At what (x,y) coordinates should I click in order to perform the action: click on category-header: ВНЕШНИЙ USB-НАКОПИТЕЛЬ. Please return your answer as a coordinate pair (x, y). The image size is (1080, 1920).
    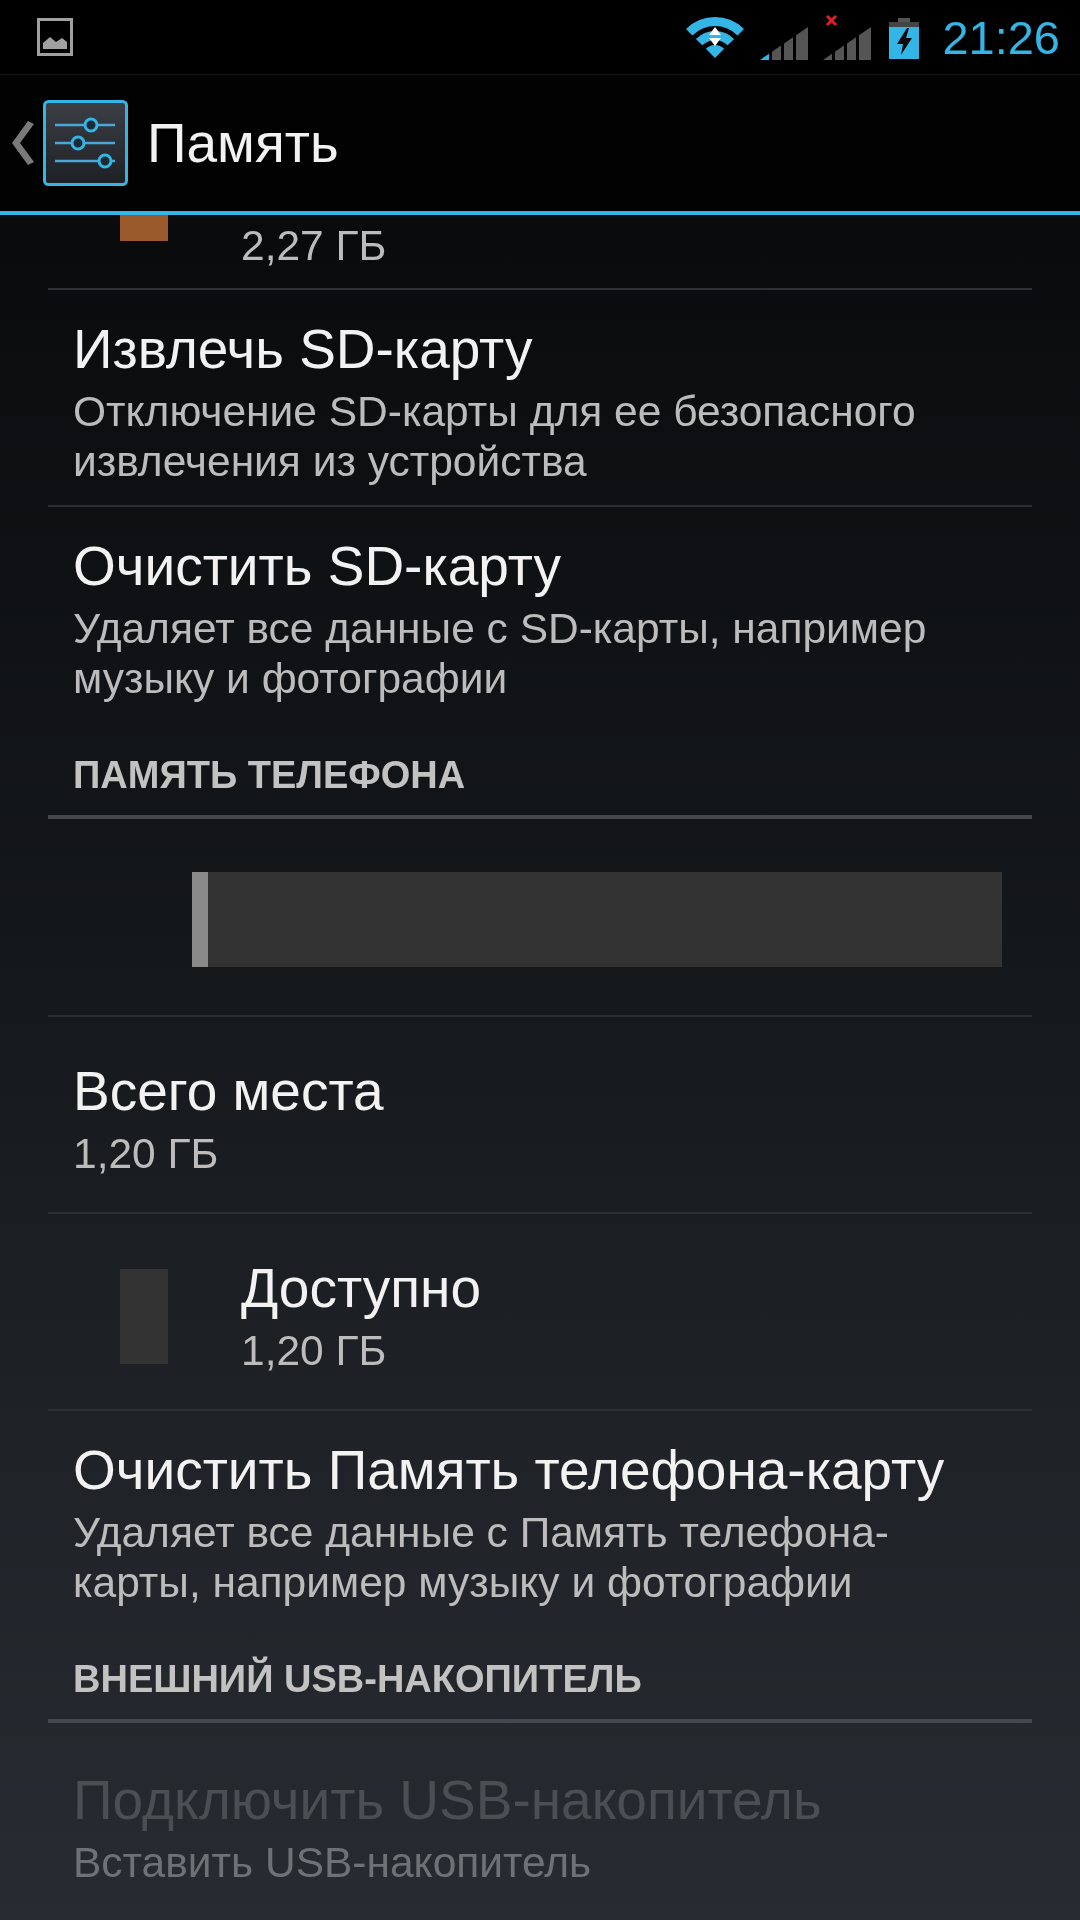
    Looking at the image, I should click on (357, 1679).